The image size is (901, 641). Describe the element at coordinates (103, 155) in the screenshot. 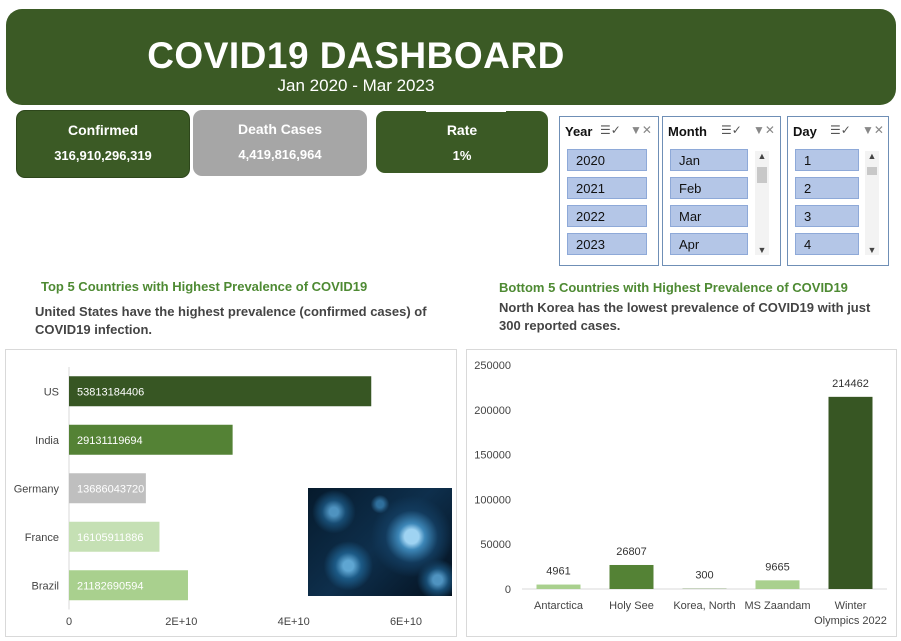

I see `kpi-confirmed-value: 316,910,296,319` at that location.